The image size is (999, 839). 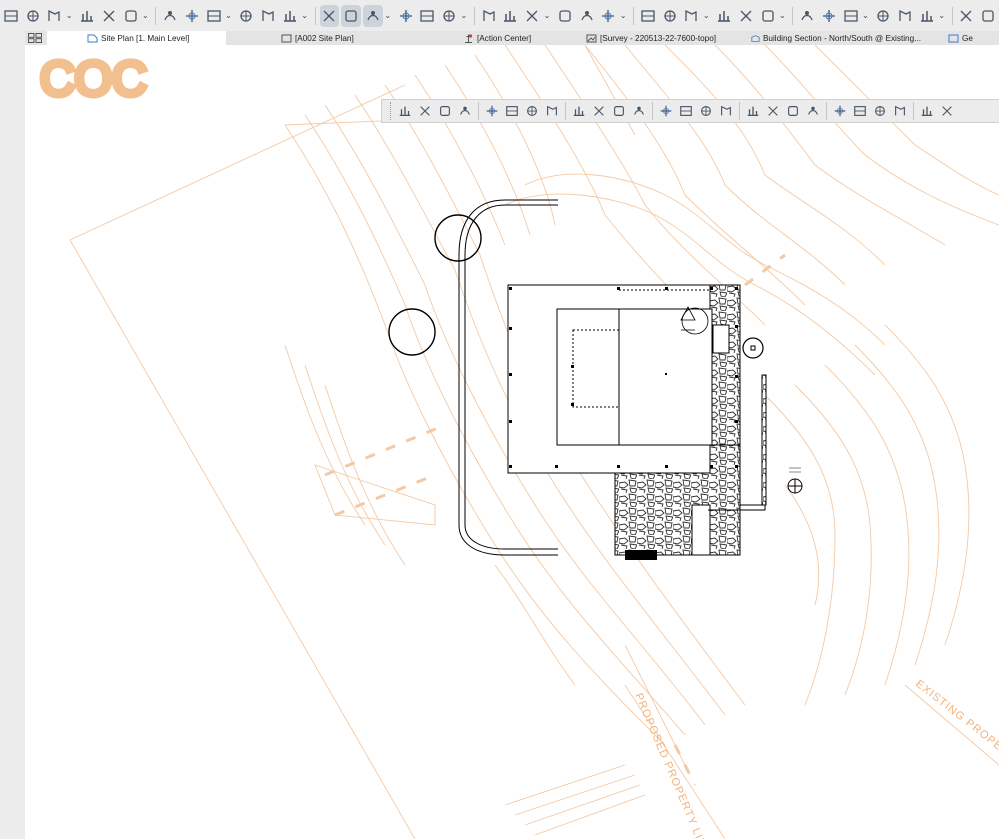 I want to click on fill-icon, so click(x=192, y=16).